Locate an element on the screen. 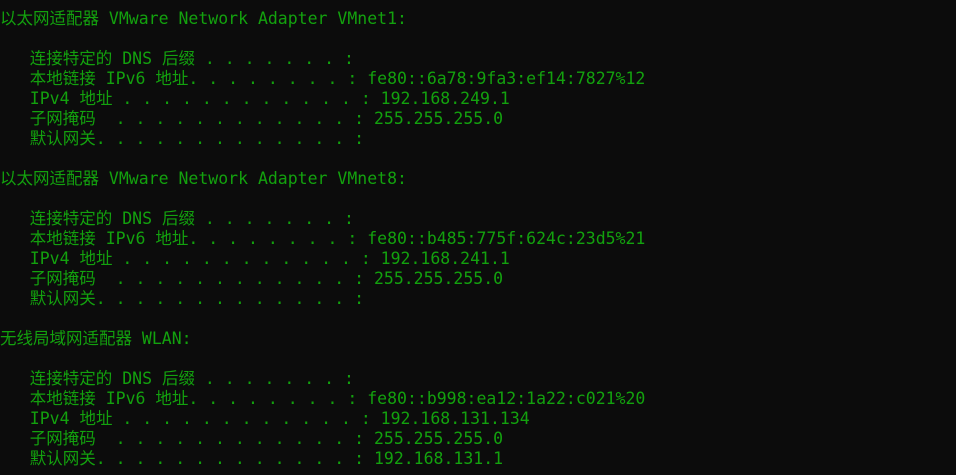 The height and width of the screenshot is (475, 956). default-gateway-line-vmnet1: 默认网关. . . . . . . . . . . . . : is located at coordinates (182, 138).